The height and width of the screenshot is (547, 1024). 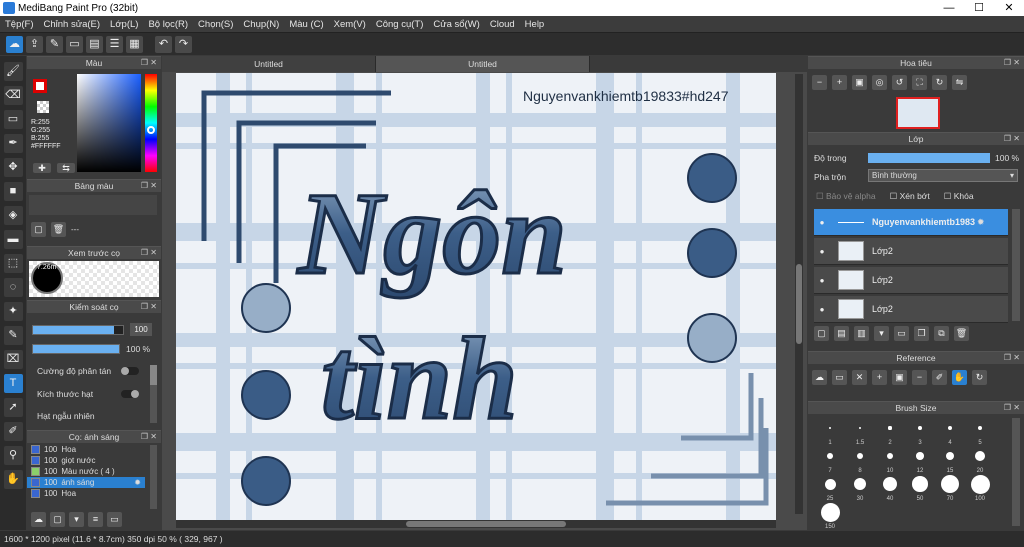 I want to click on brush-size-option: 25, so click(x=830, y=488).